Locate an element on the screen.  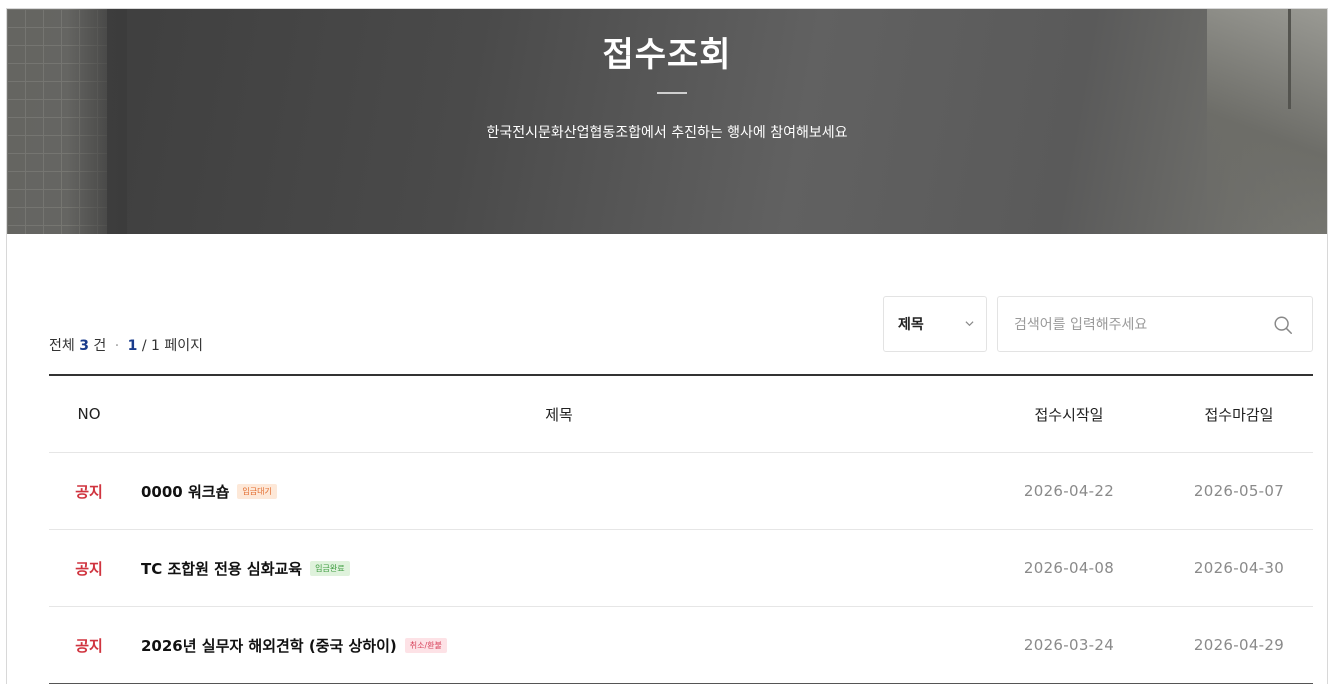
row-start-date: 2026-04-08 is located at coordinates (1069, 568).